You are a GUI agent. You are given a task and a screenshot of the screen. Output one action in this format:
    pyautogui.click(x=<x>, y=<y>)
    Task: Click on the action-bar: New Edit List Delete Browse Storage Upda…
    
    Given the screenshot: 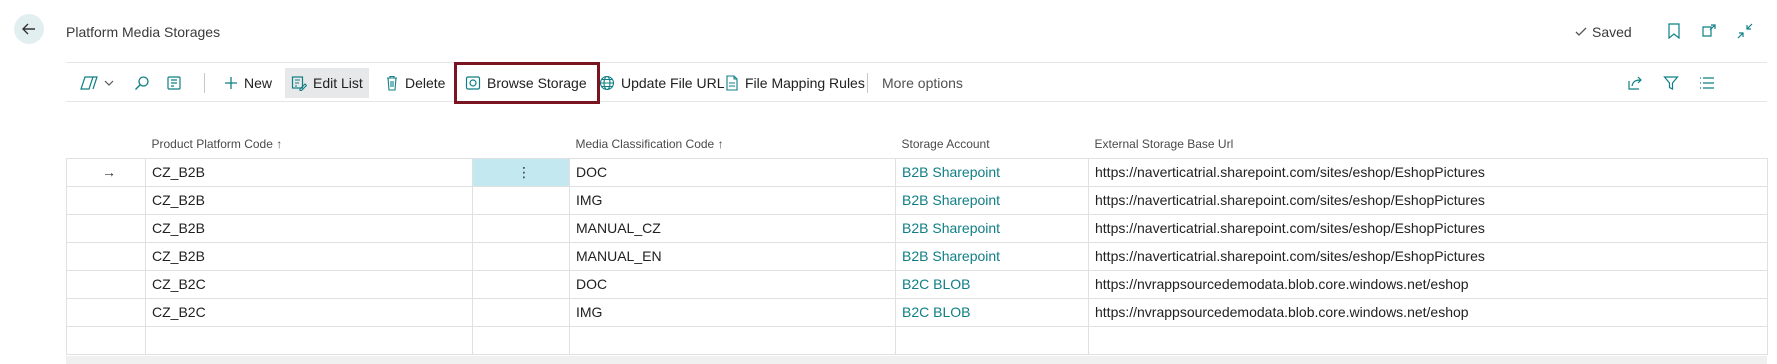 What is the action you would take?
    pyautogui.click(x=916, y=82)
    